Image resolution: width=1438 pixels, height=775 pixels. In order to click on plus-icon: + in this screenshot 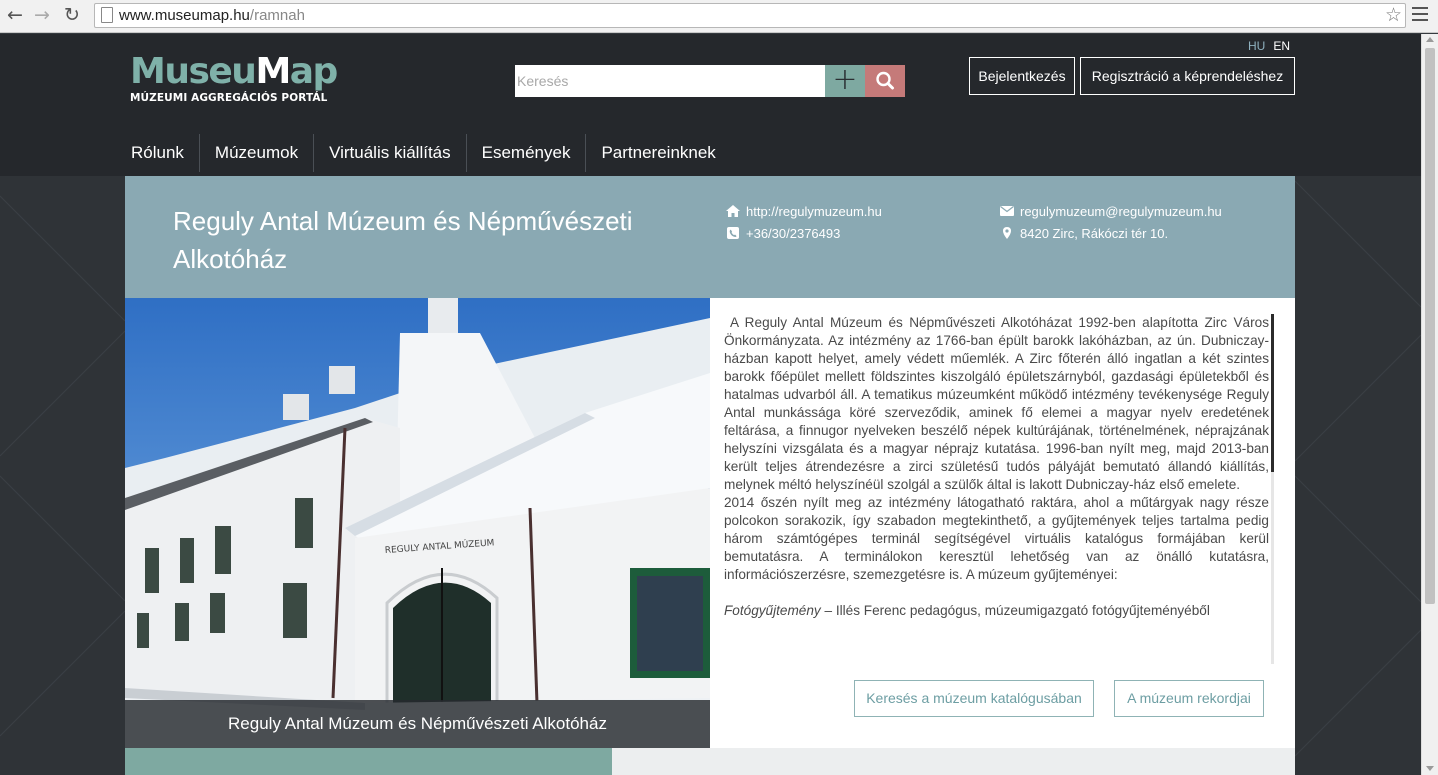, I will do `click(845, 79)`.